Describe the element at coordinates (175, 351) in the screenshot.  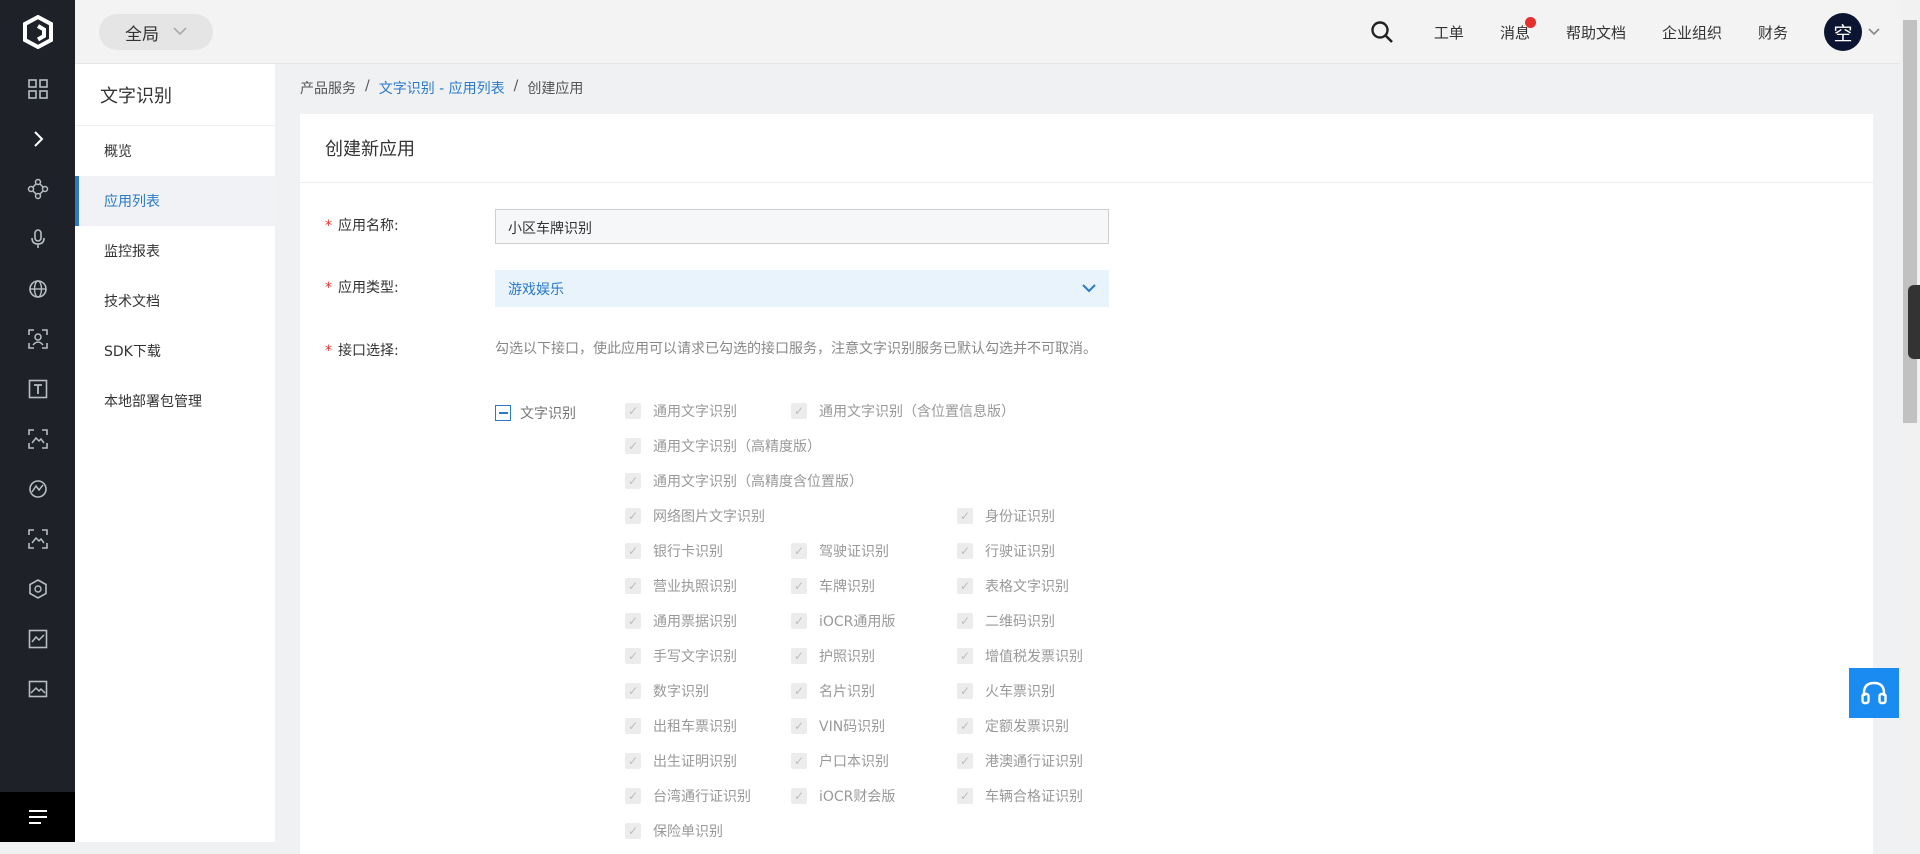
I see `sidebar-item-sdk-download: SDK下载` at that location.